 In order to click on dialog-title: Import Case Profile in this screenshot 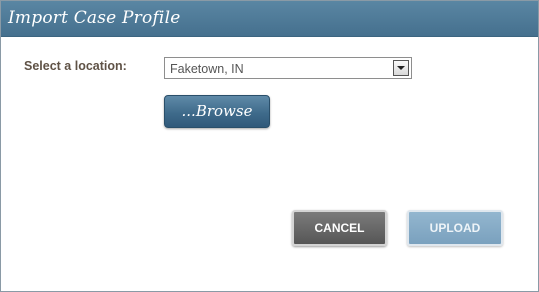, I will do `click(94, 18)`.